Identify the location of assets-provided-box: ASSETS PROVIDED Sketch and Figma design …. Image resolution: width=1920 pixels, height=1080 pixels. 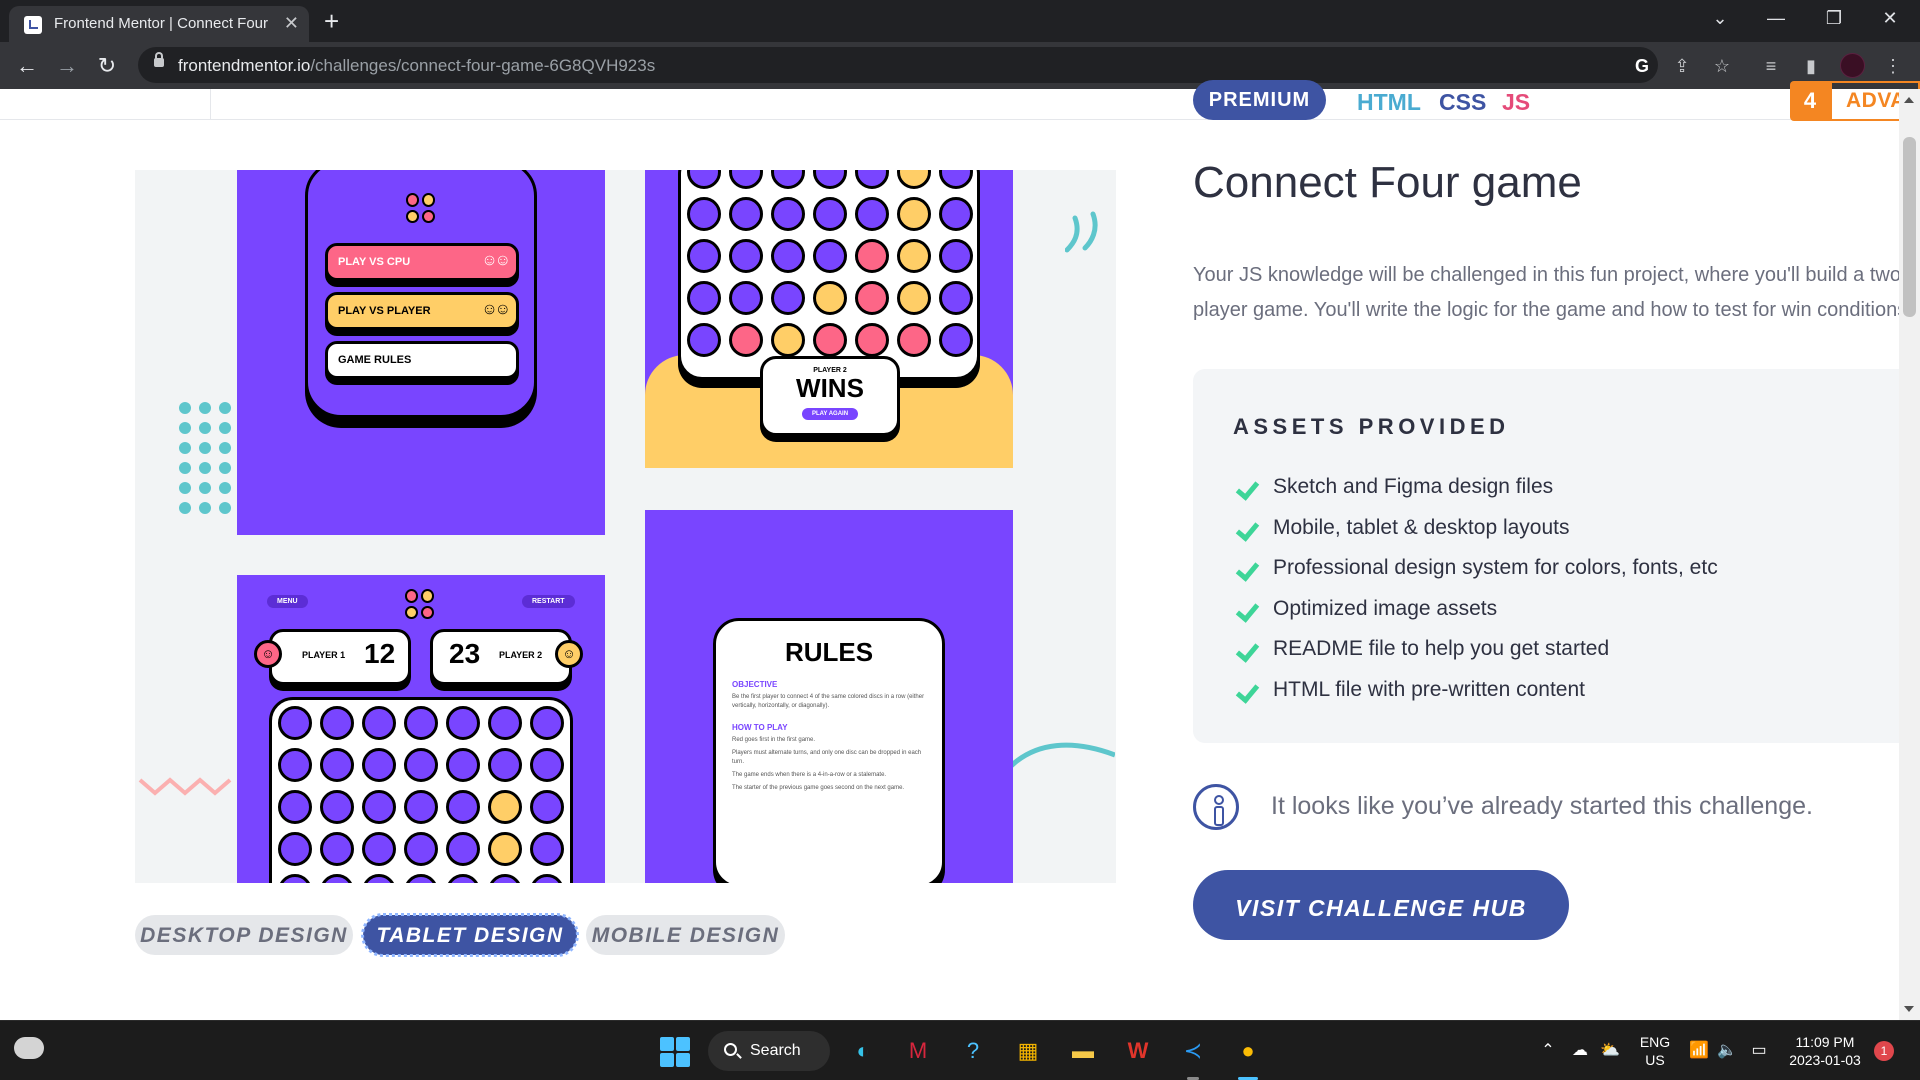
(1553, 556).